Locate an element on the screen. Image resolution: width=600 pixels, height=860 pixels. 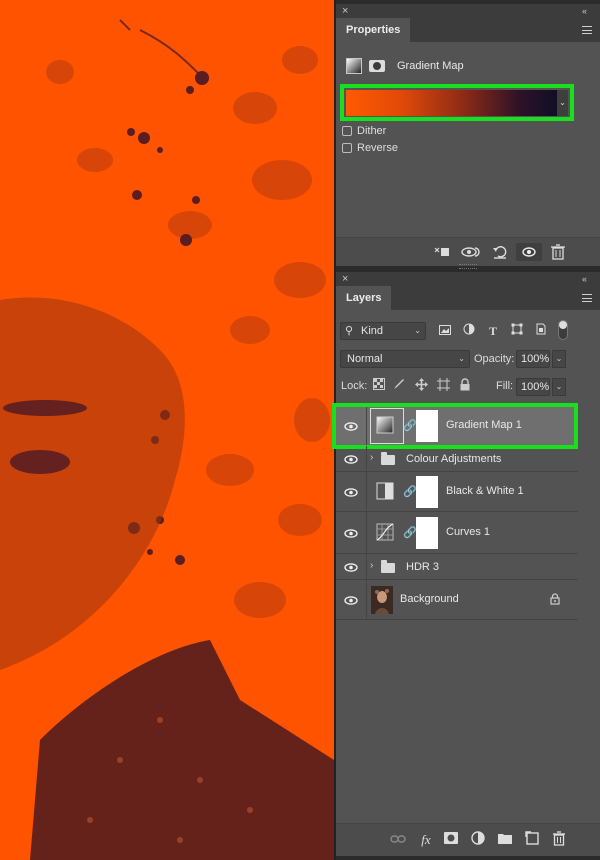
opacity-field: 100% is located at coordinates (533, 359).